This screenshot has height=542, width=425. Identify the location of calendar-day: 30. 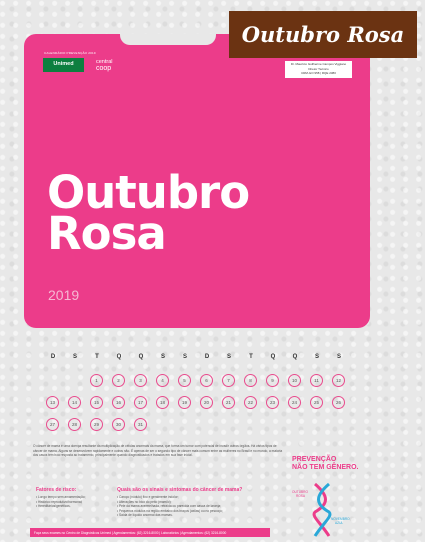
(118, 424).